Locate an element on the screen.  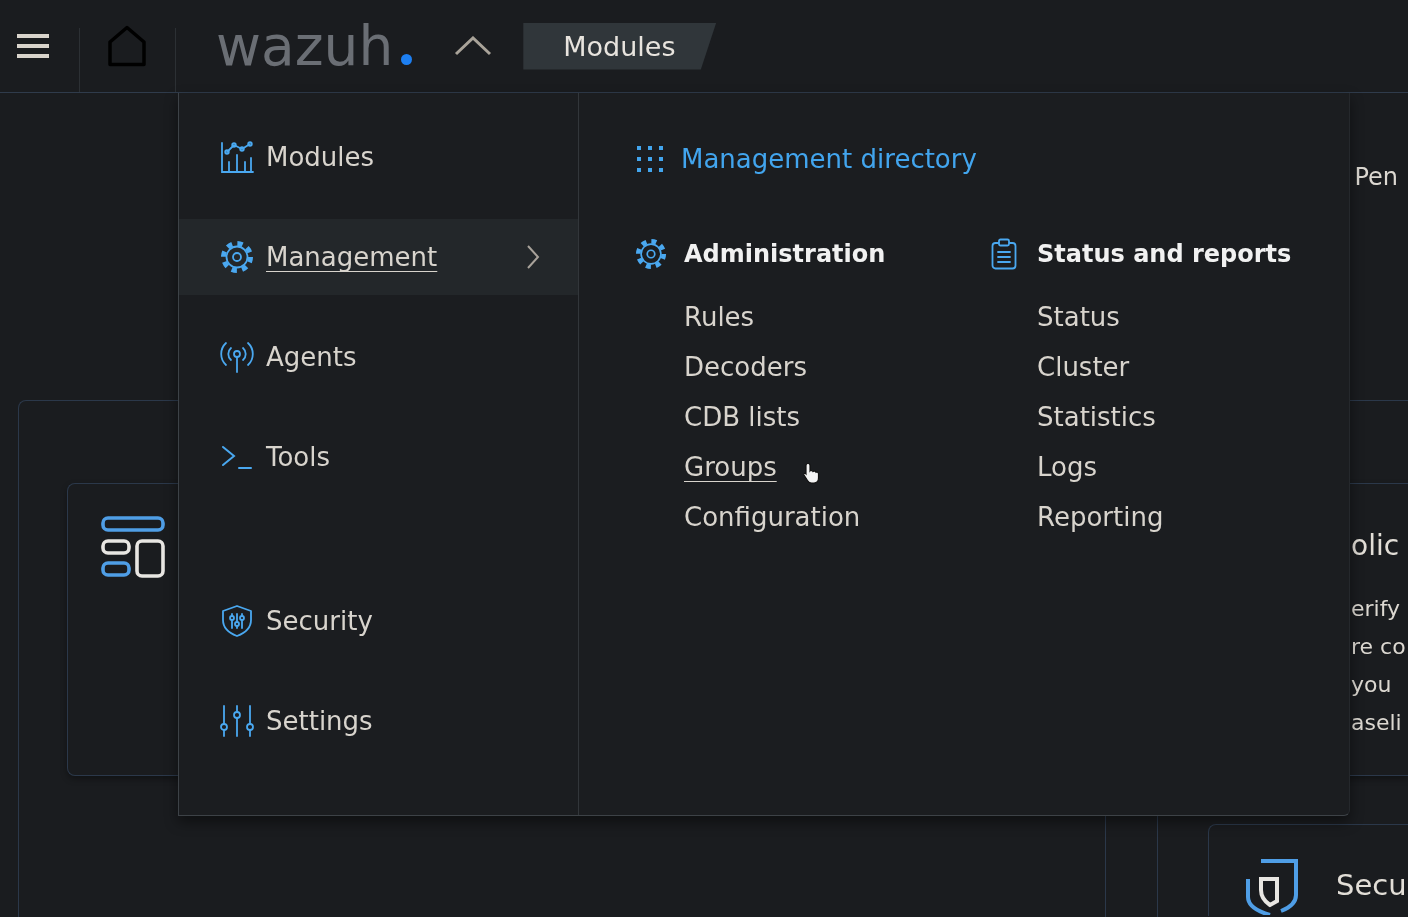
home-icon is located at coordinates (127, 46).